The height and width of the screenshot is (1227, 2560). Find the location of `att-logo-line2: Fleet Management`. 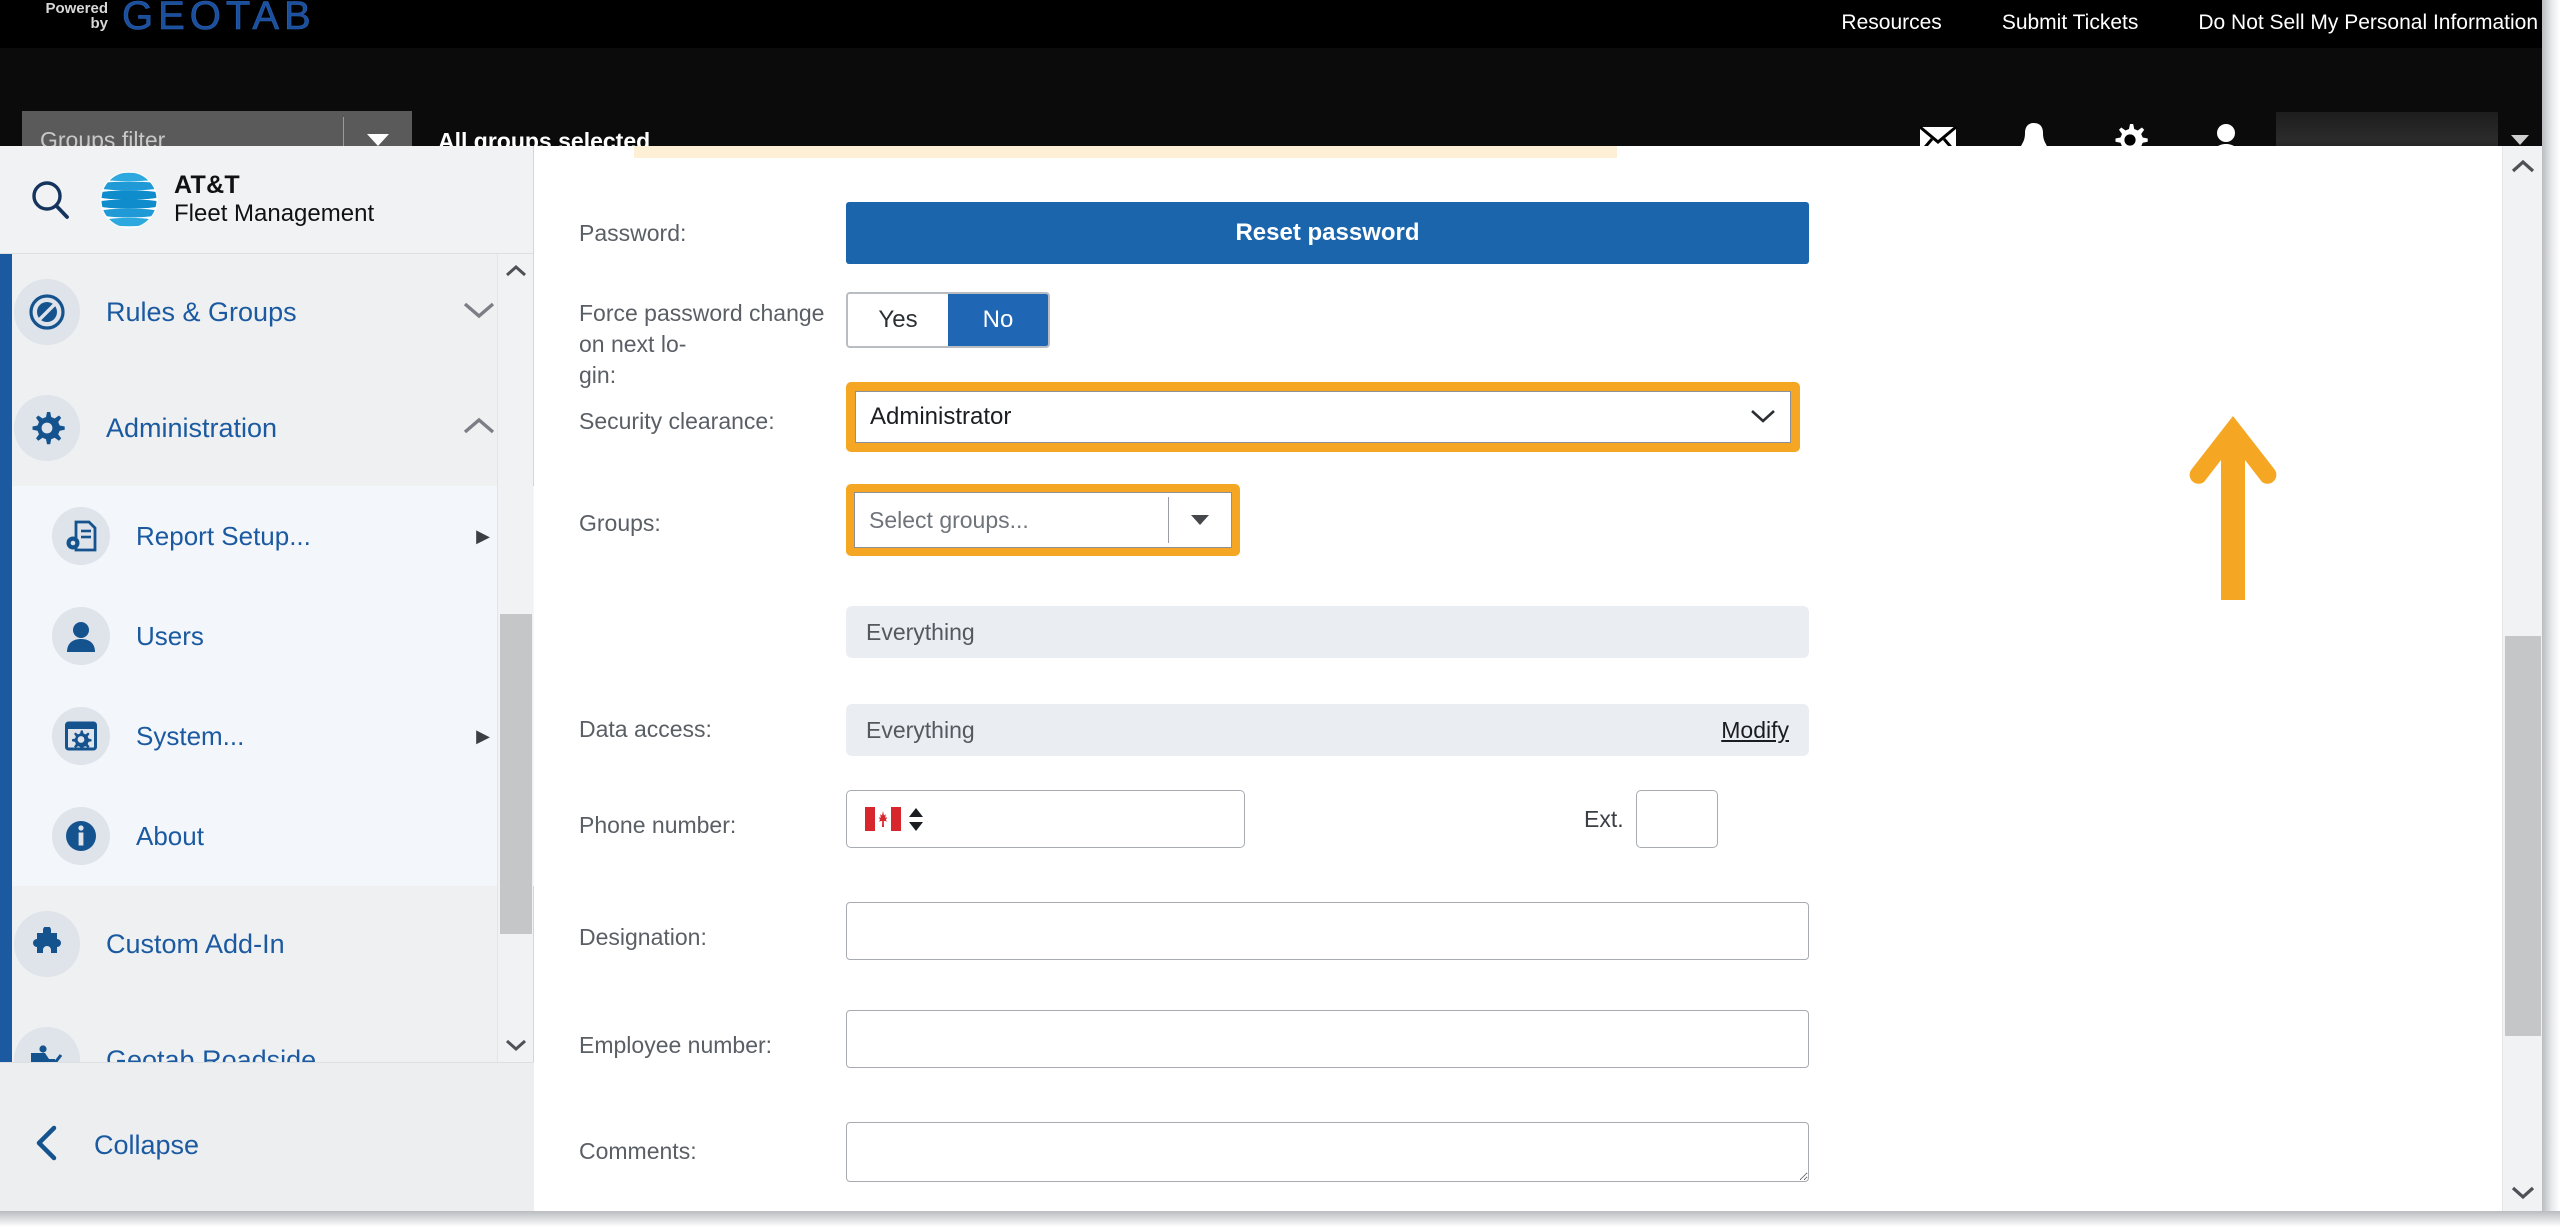

att-logo-line2: Fleet Management is located at coordinates (274, 214).